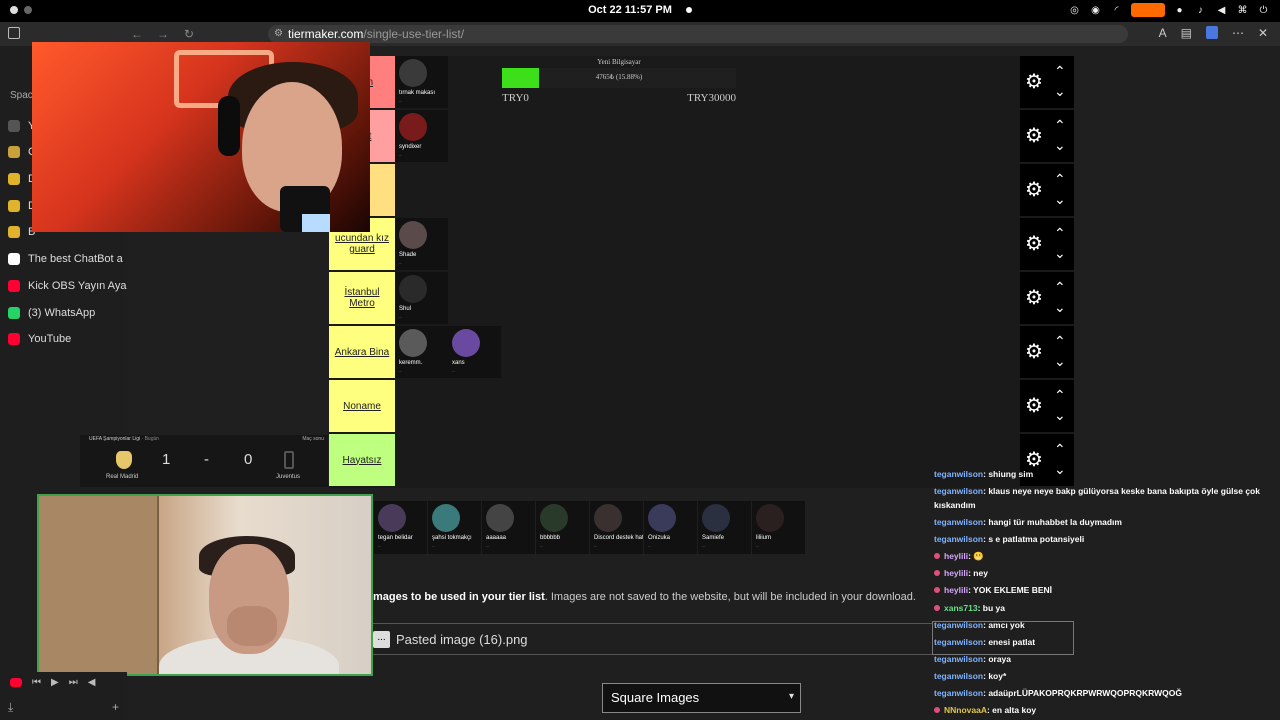 The width and height of the screenshot is (1280, 720). Describe the element at coordinates (362, 352) in the screenshot. I see `tier-label: Ankara Bina` at that location.